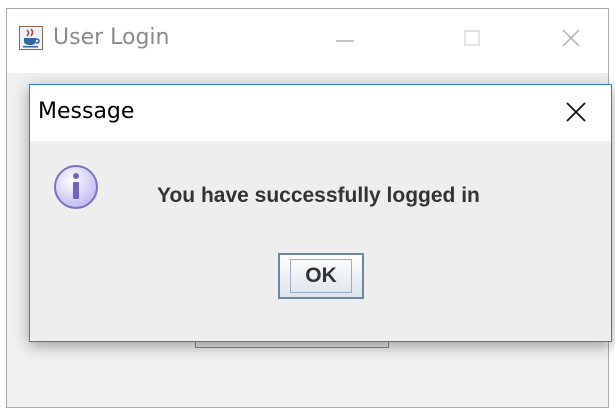  I want to click on dialog-message: You have successfully logged in, so click(318, 195).